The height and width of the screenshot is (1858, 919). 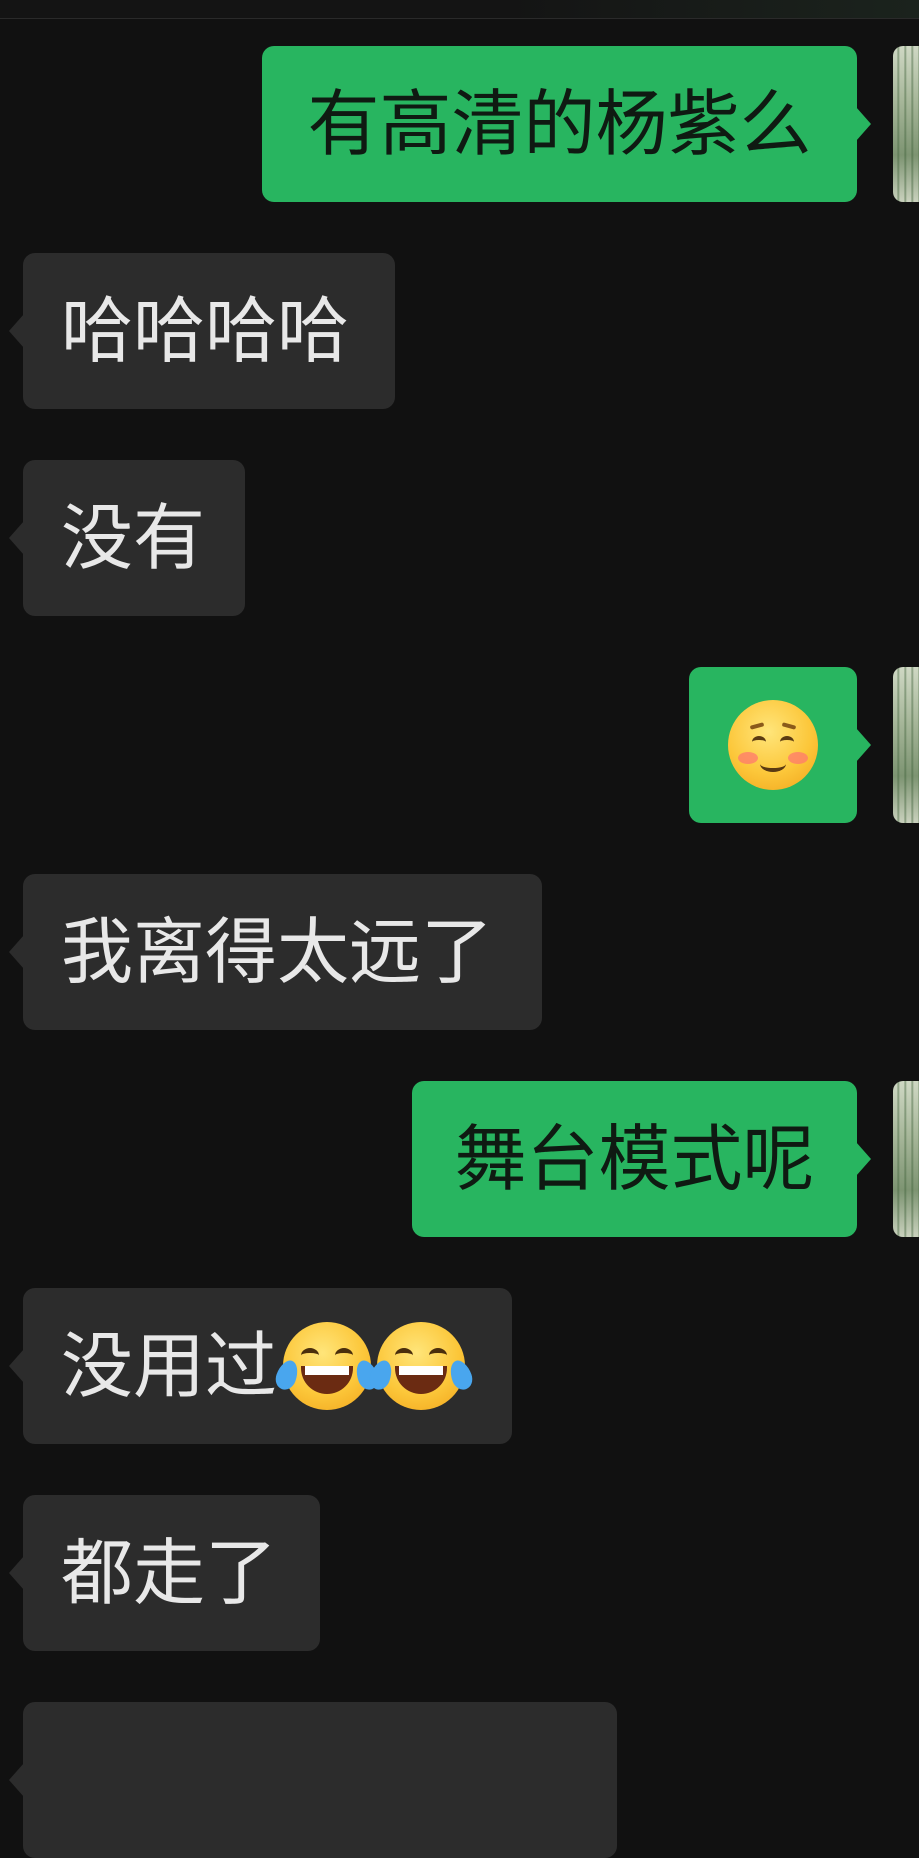 What do you see at coordinates (205, 331) in the screenshot?
I see `message-text: 哈哈哈哈` at bounding box center [205, 331].